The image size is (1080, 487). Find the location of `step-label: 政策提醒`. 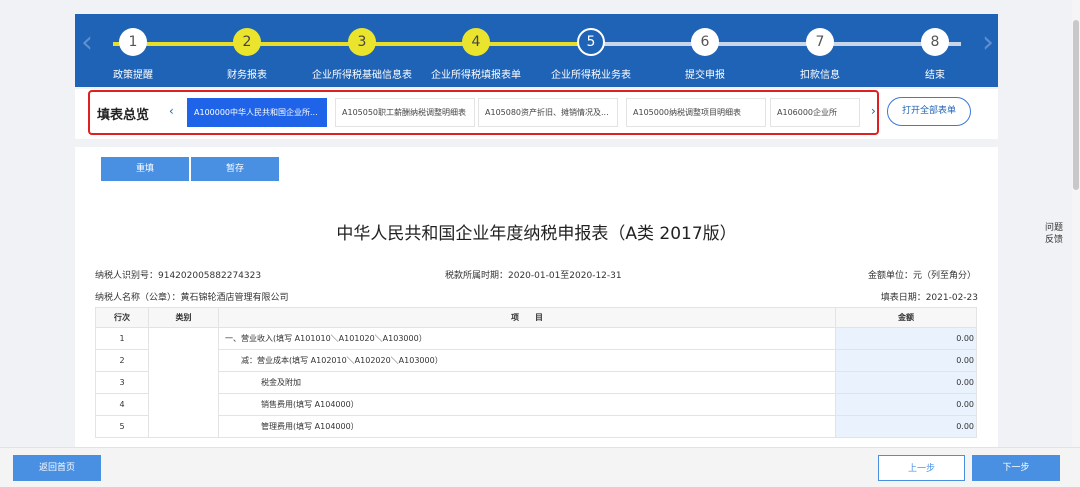

step-label: 政策提醒 is located at coordinates (133, 75).